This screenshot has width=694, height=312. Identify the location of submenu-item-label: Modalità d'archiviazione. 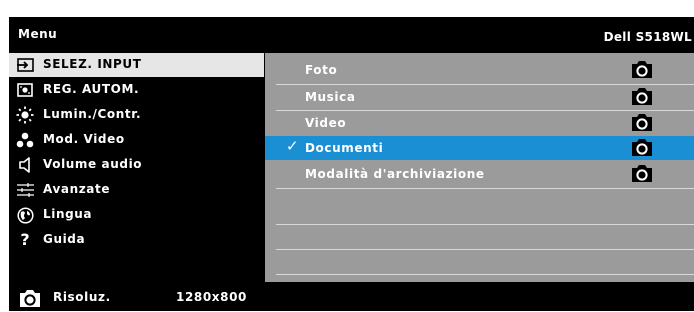
(395, 174).